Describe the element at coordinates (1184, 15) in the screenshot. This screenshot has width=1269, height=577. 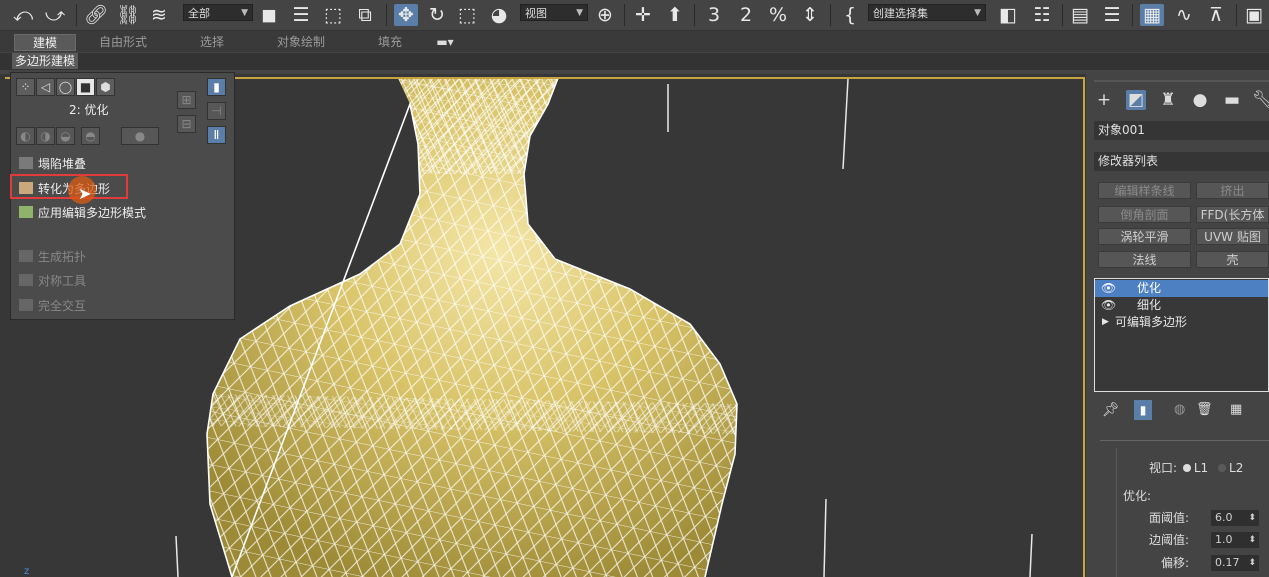
I see `curve-editor-icon: ∿` at that location.